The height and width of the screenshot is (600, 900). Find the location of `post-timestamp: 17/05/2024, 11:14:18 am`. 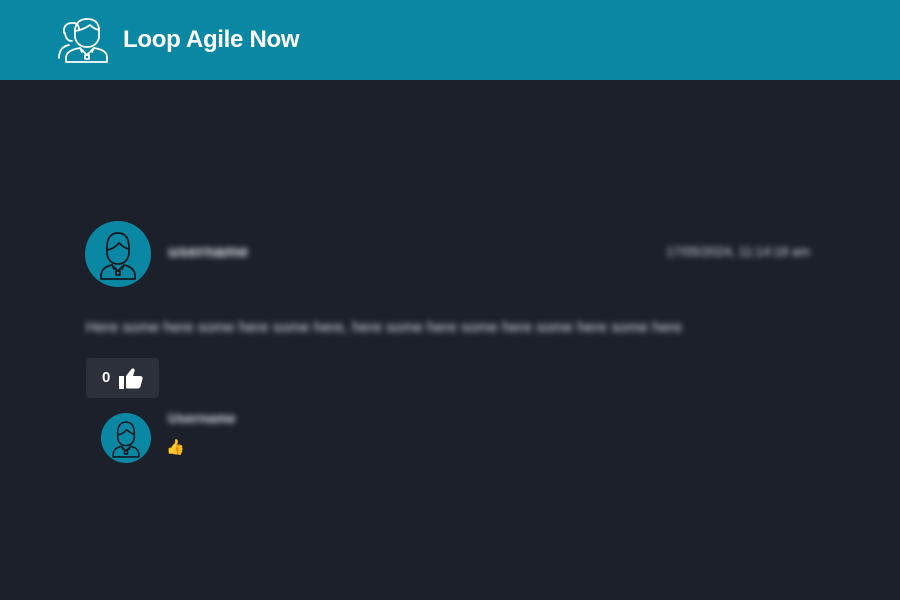

post-timestamp: 17/05/2024, 11:14:18 am is located at coordinates (738, 251).